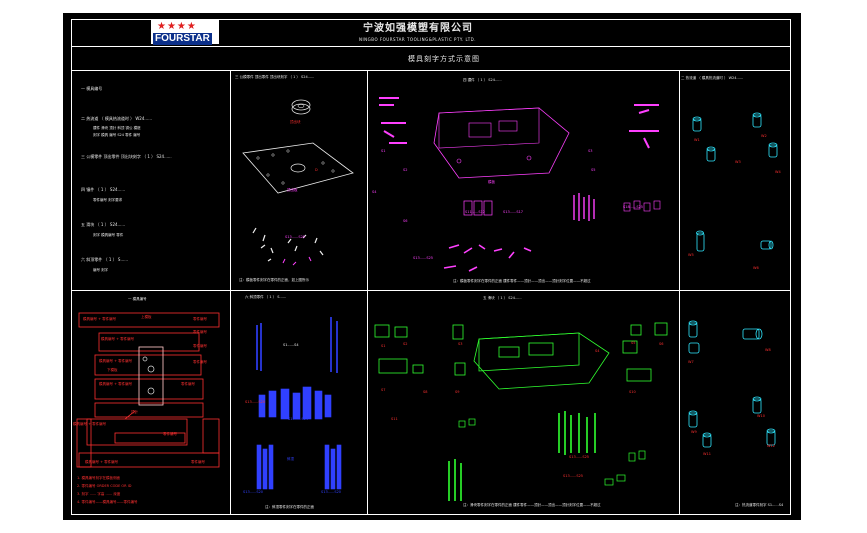 Image resolution: width=867 pixels, height=533 pixels. What do you see at coordinates (92, 88) in the screenshot?
I see `list-item: 一 模具编号` at bounding box center [92, 88].